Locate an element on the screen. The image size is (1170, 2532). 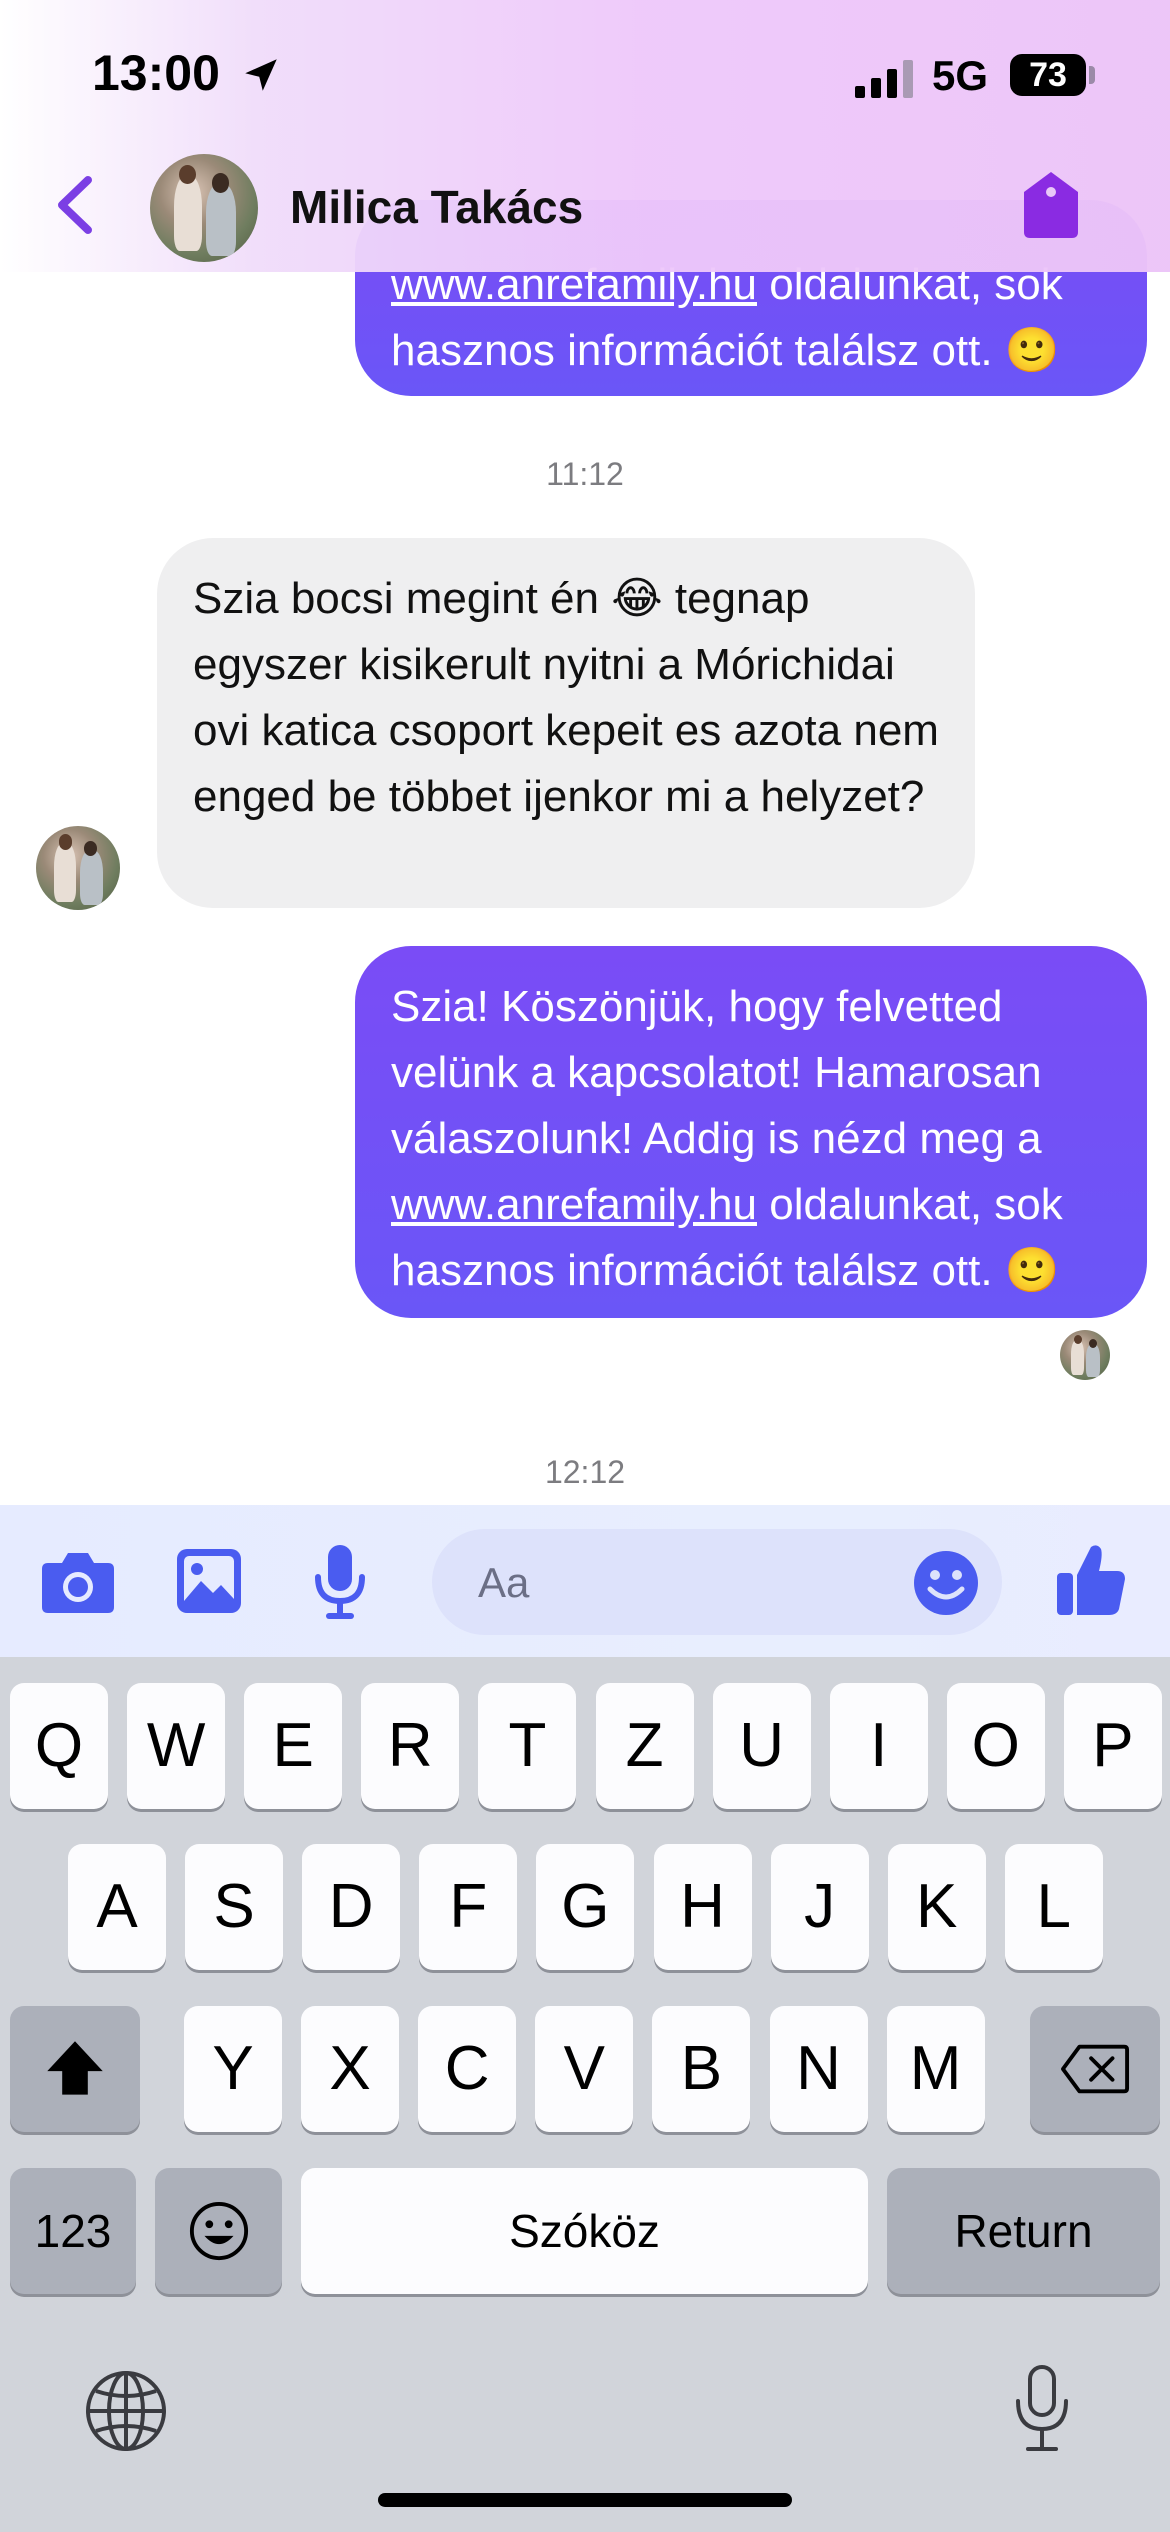
key-f: F is located at coordinates (468, 1907).